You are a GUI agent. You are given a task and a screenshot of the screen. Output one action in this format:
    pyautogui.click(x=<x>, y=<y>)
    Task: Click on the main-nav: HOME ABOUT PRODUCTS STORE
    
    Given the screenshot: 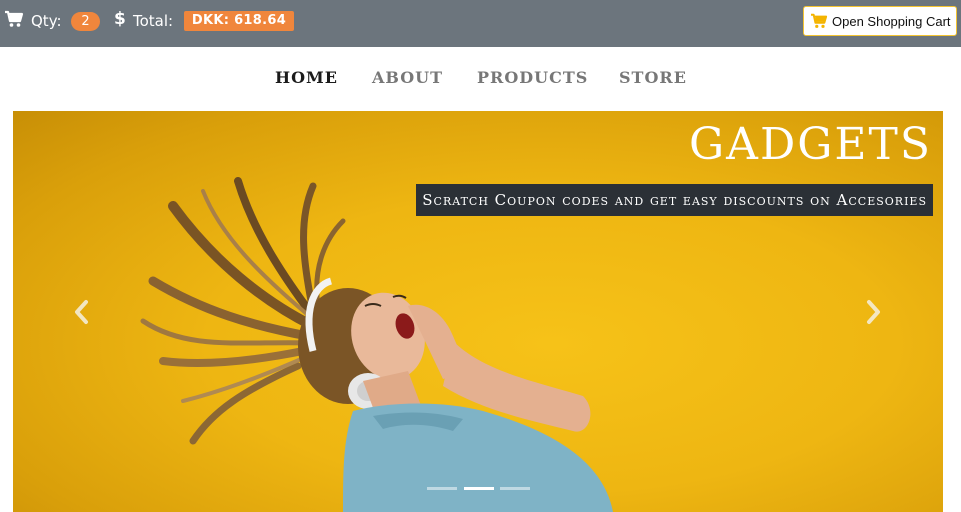 What is the action you would take?
    pyautogui.click(x=480, y=79)
    